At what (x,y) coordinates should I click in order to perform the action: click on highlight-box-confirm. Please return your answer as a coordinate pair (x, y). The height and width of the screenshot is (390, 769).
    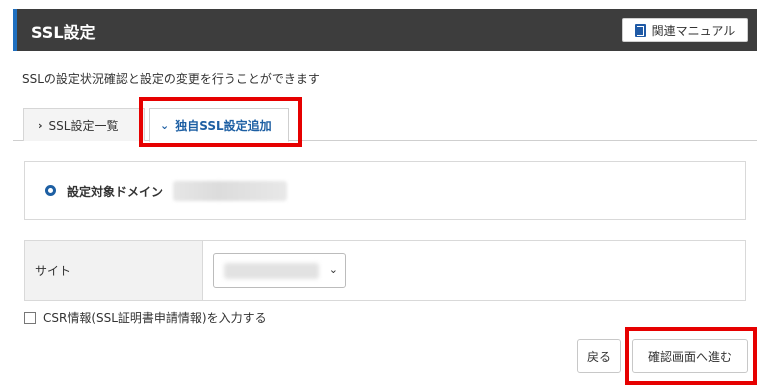
    Looking at the image, I should click on (691, 356).